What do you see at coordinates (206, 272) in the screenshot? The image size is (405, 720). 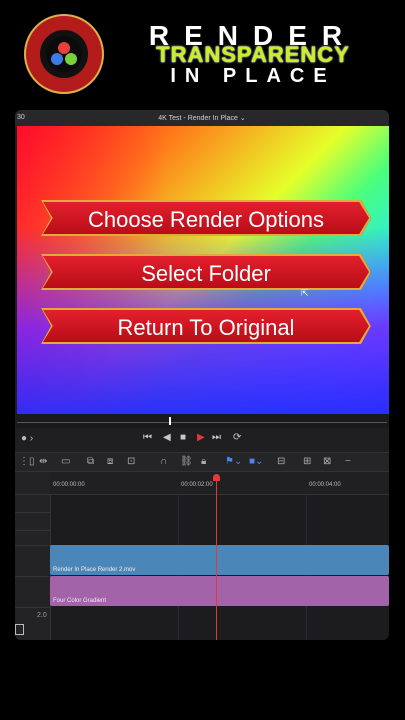 I see `banner-select-folder: Select Folder` at bounding box center [206, 272].